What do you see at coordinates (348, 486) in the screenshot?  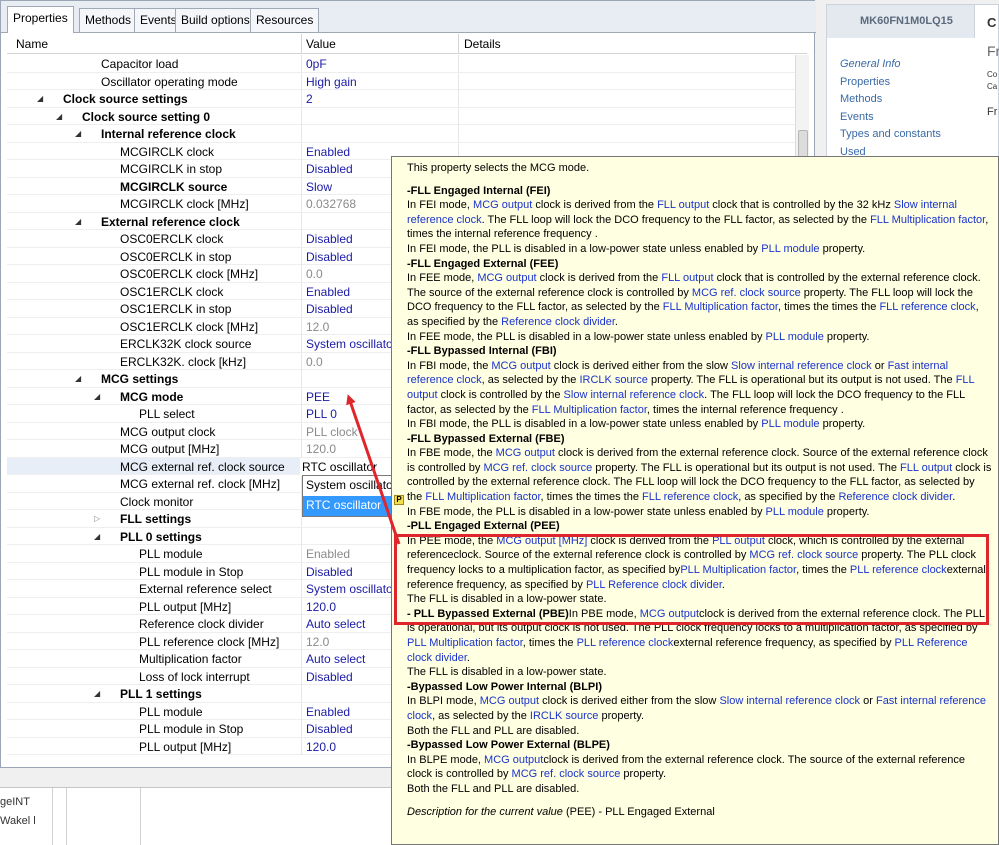 I see `dropdown-option-system-oscillator: System oscillator` at bounding box center [348, 486].